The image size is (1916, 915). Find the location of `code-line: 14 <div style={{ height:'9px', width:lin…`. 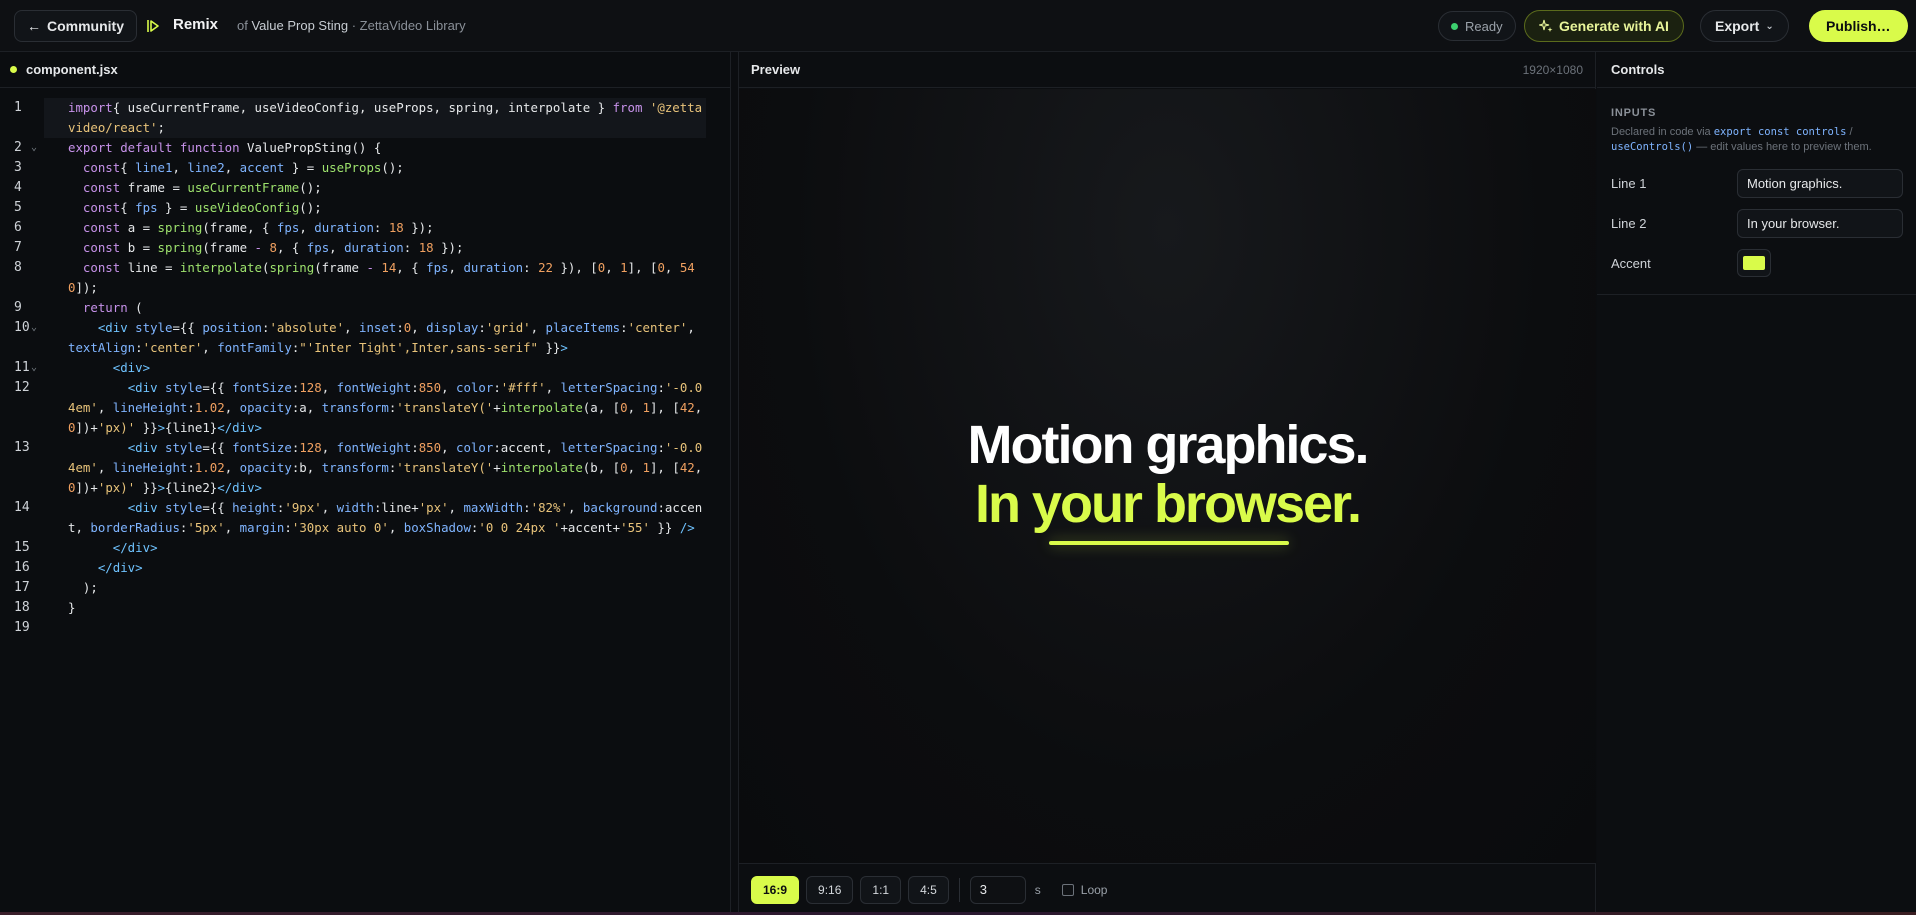

code-line: 14 <div style={{ height:'9px', width:lin… is located at coordinates (365, 518).